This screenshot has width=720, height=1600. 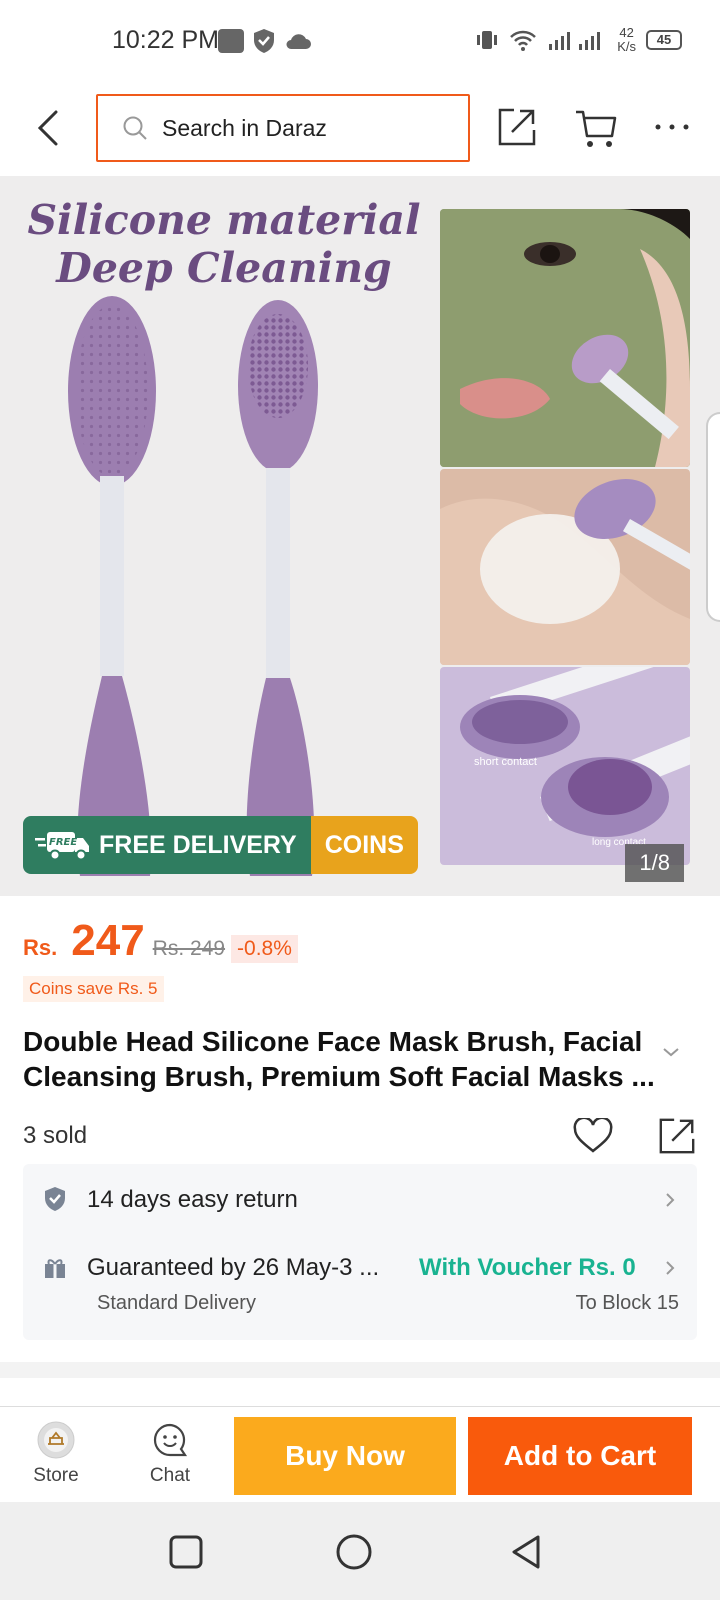 What do you see at coordinates (580, 1456) in the screenshot?
I see `add-to-cart-button: Add to Cart` at bounding box center [580, 1456].